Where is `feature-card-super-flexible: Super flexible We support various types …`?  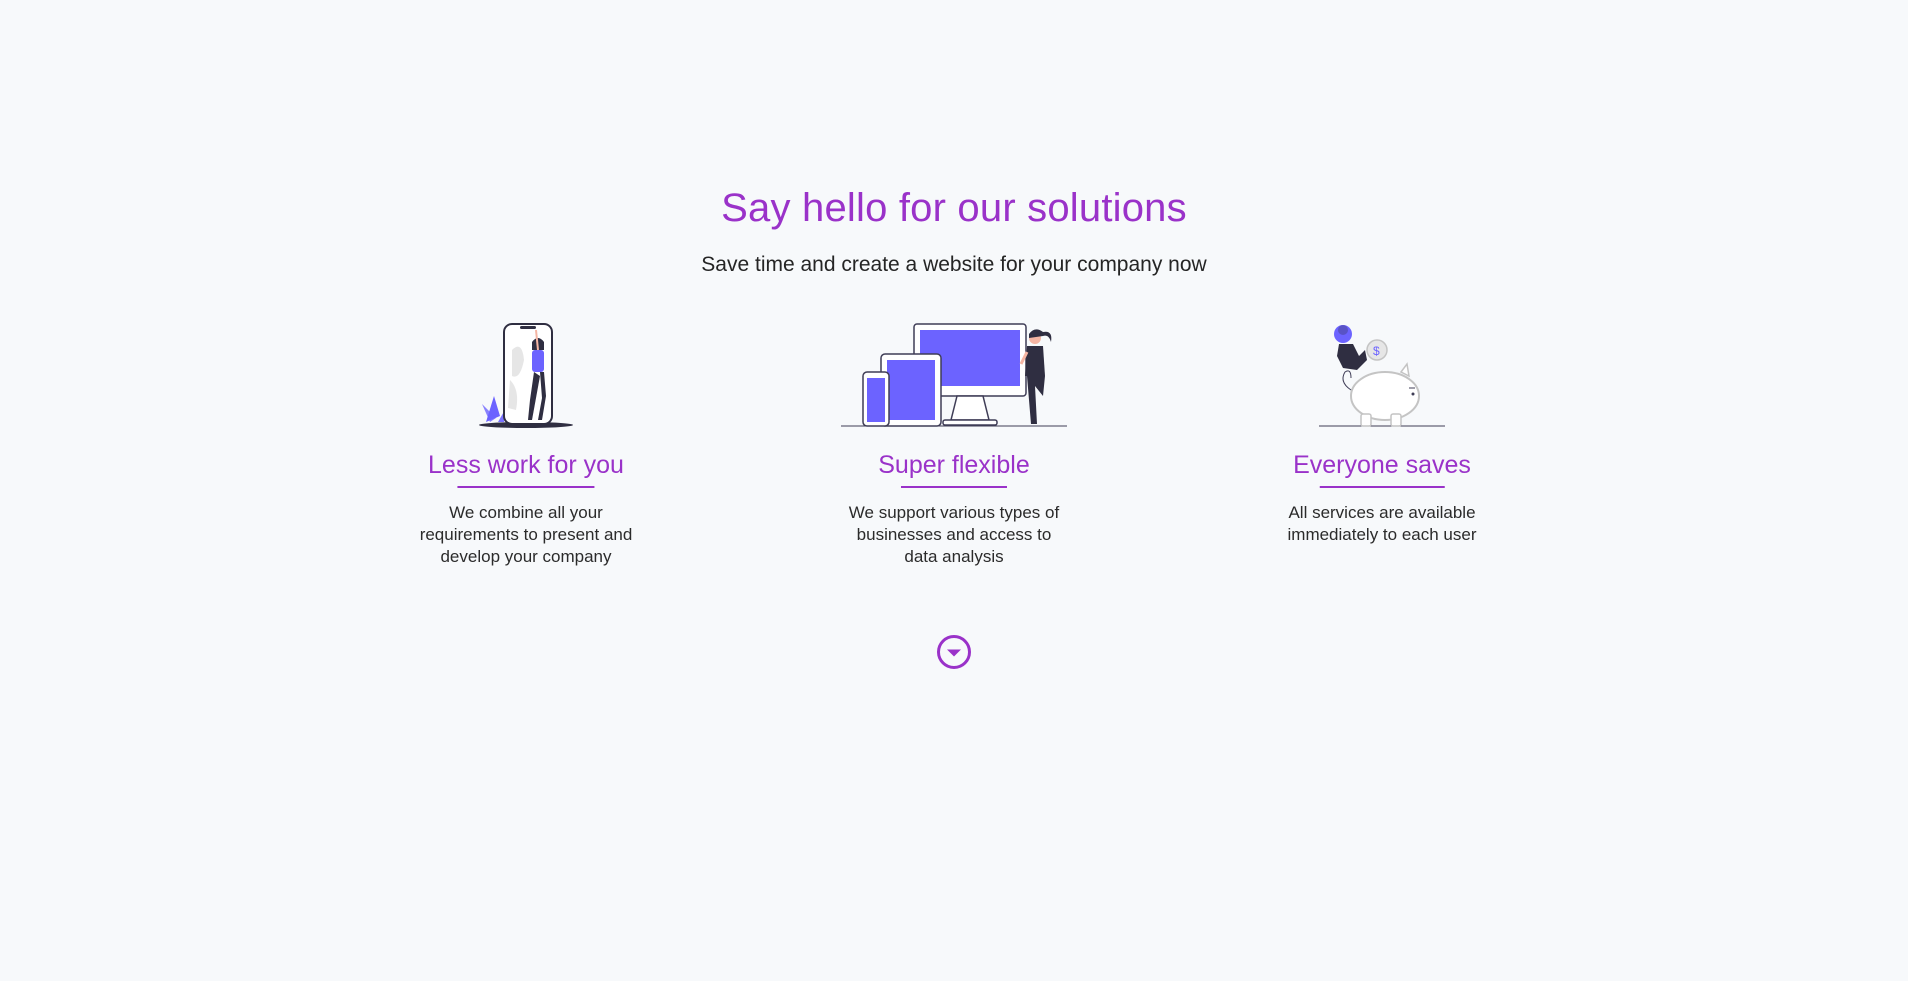
feature-card-super-flexible: Super flexible We support various types … is located at coordinates (954, 444).